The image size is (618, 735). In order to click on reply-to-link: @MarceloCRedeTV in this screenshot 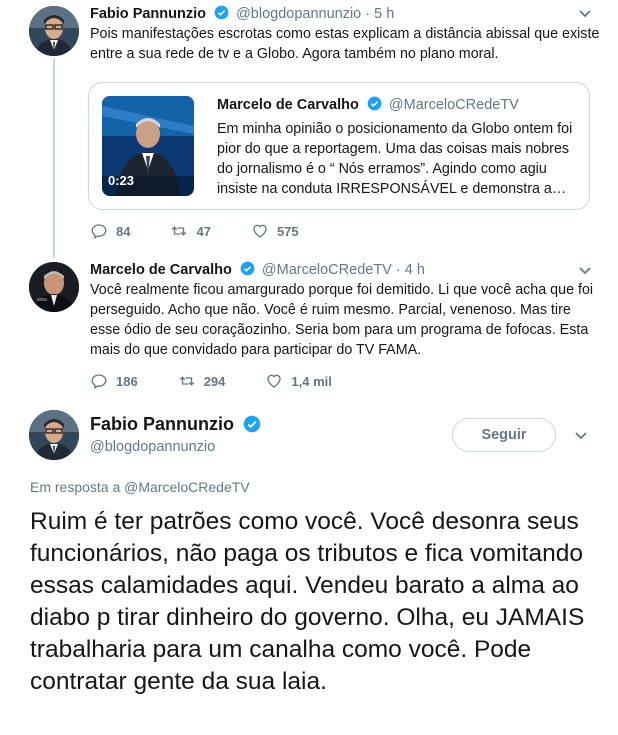, I will do `click(186, 487)`.